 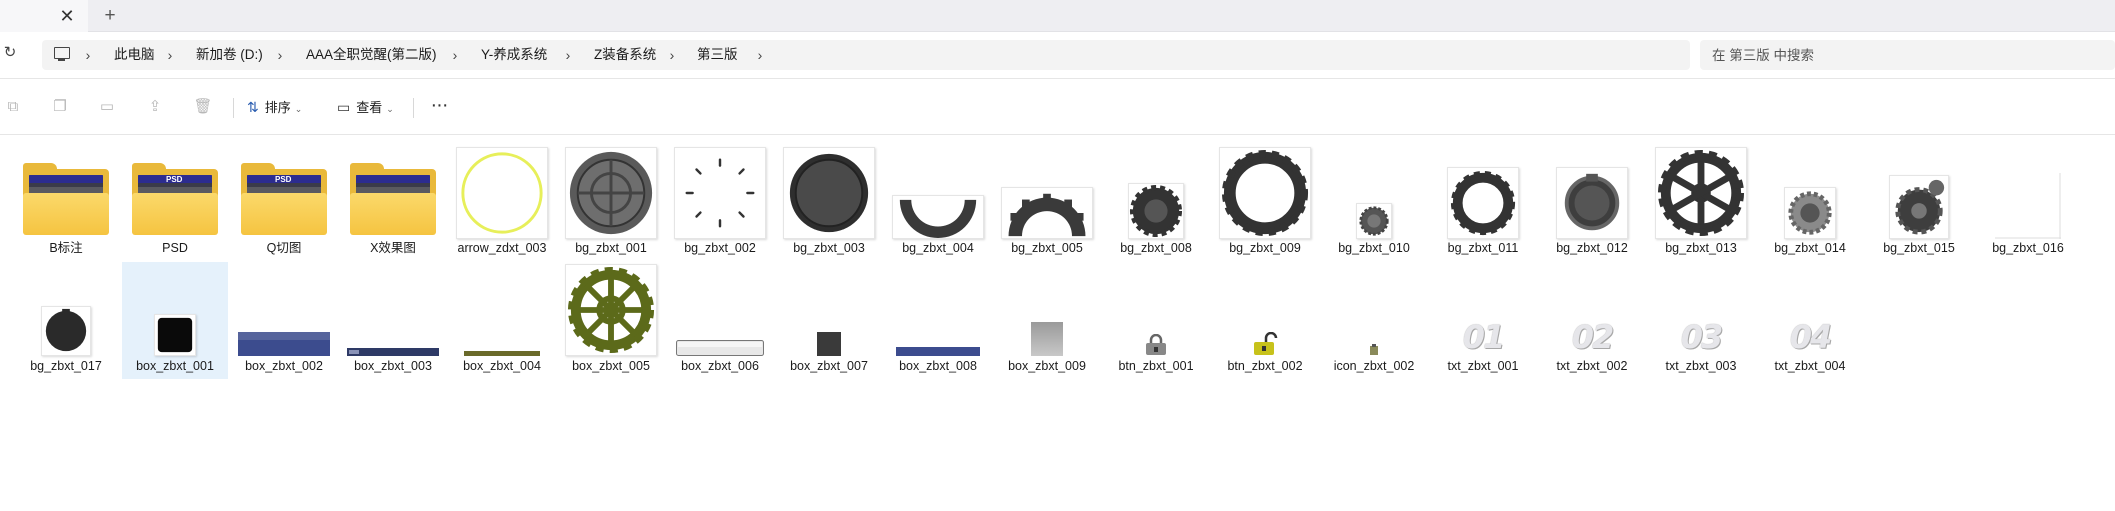 What do you see at coordinates (2028, 201) in the screenshot?
I see `image-file-item: bg_zbxt_016` at bounding box center [2028, 201].